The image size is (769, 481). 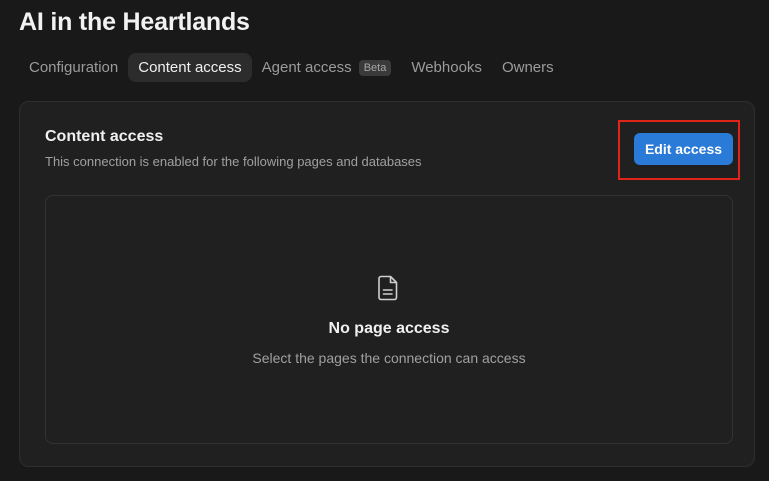 I want to click on tab-label: Configuration, so click(x=74, y=67).